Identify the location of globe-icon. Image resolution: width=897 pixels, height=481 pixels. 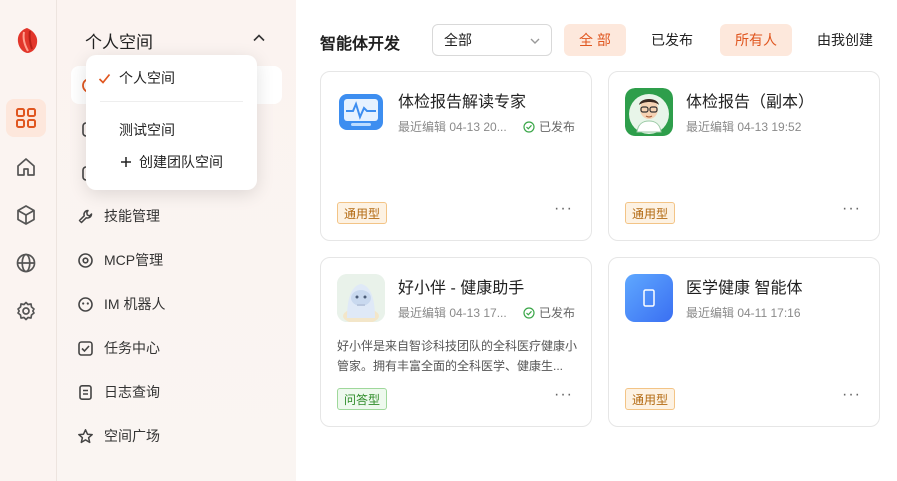
(26, 263).